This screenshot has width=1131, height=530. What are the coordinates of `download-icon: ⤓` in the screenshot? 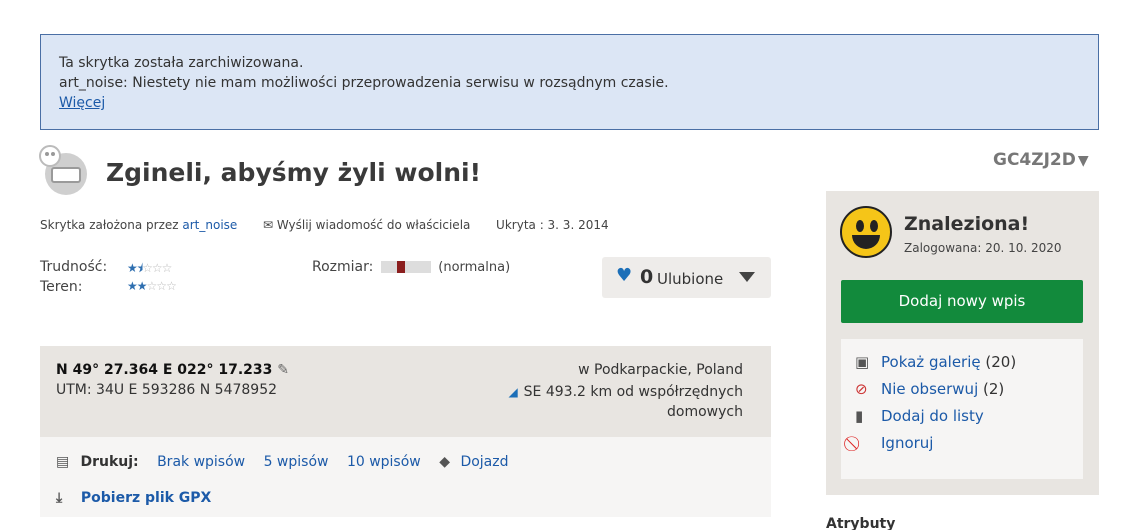 It's located at (59, 498).